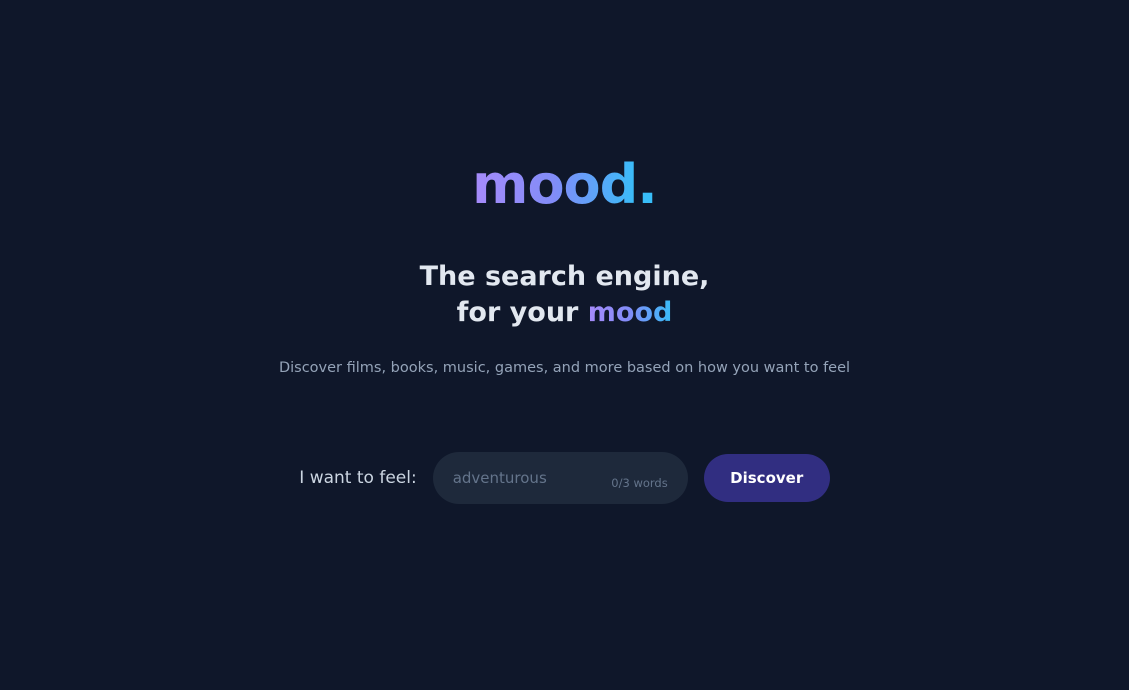  Describe the element at coordinates (639, 483) in the screenshot. I see `word-count: 0/3 words` at that location.